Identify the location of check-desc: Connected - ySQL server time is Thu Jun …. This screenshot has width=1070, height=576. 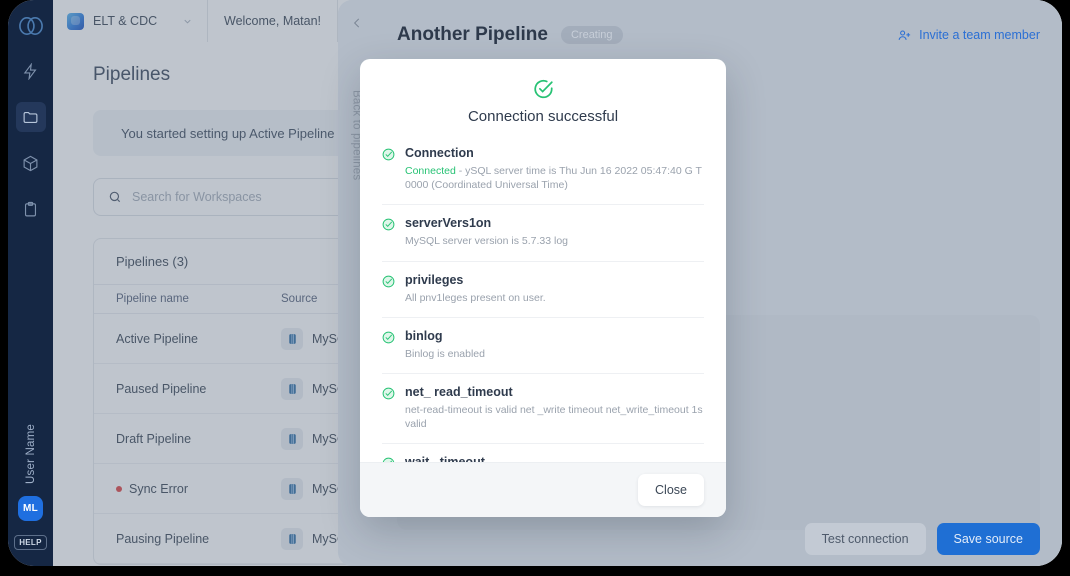
(554, 178).